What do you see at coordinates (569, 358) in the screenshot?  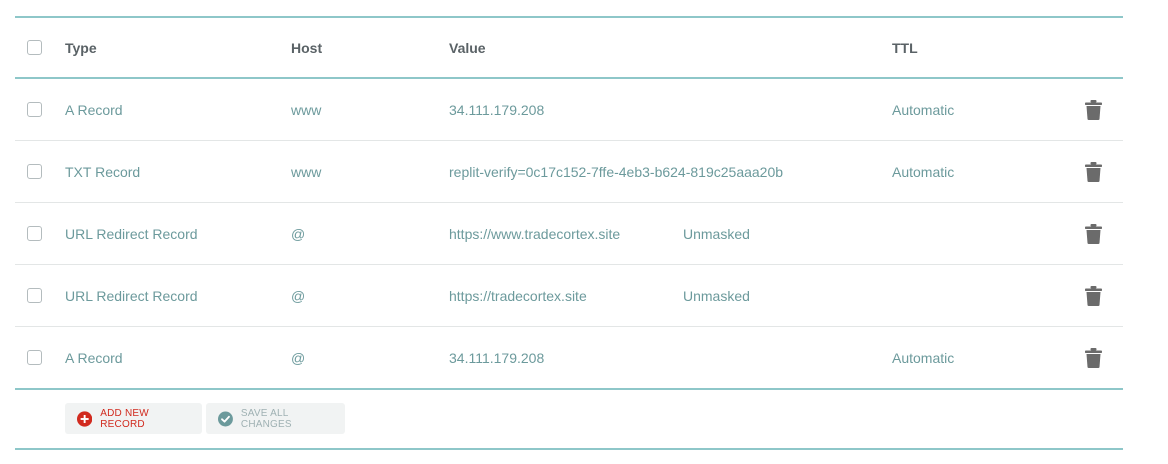 I see `table-row: A Record @ 34.111.179.208 Automatic` at bounding box center [569, 358].